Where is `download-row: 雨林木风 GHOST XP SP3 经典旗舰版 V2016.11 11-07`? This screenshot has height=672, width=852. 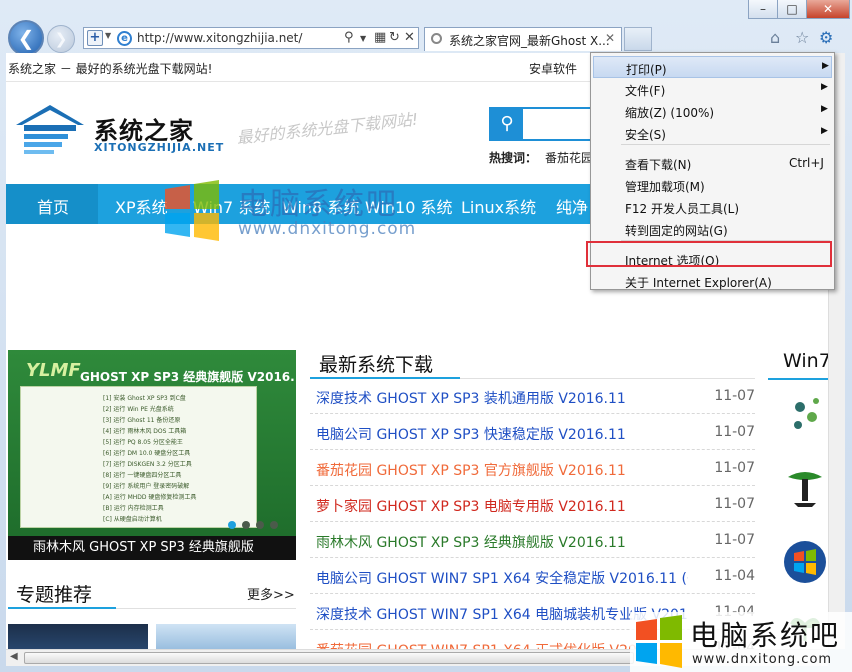
download-row: 雨林木风 GHOST XP SP3 经典旗舰版 V2016.11 11-07 is located at coordinates (532, 540).